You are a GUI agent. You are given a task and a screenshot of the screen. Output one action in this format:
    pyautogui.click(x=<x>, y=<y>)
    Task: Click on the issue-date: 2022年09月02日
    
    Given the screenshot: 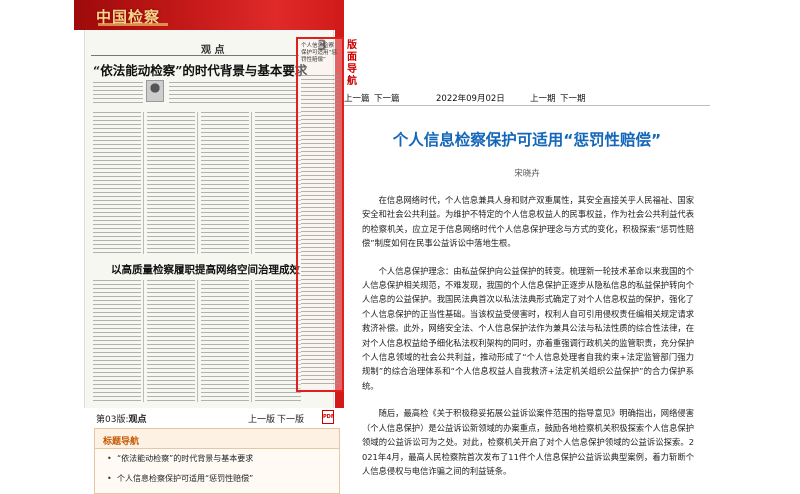 What is the action you would take?
    pyautogui.click(x=470, y=99)
    